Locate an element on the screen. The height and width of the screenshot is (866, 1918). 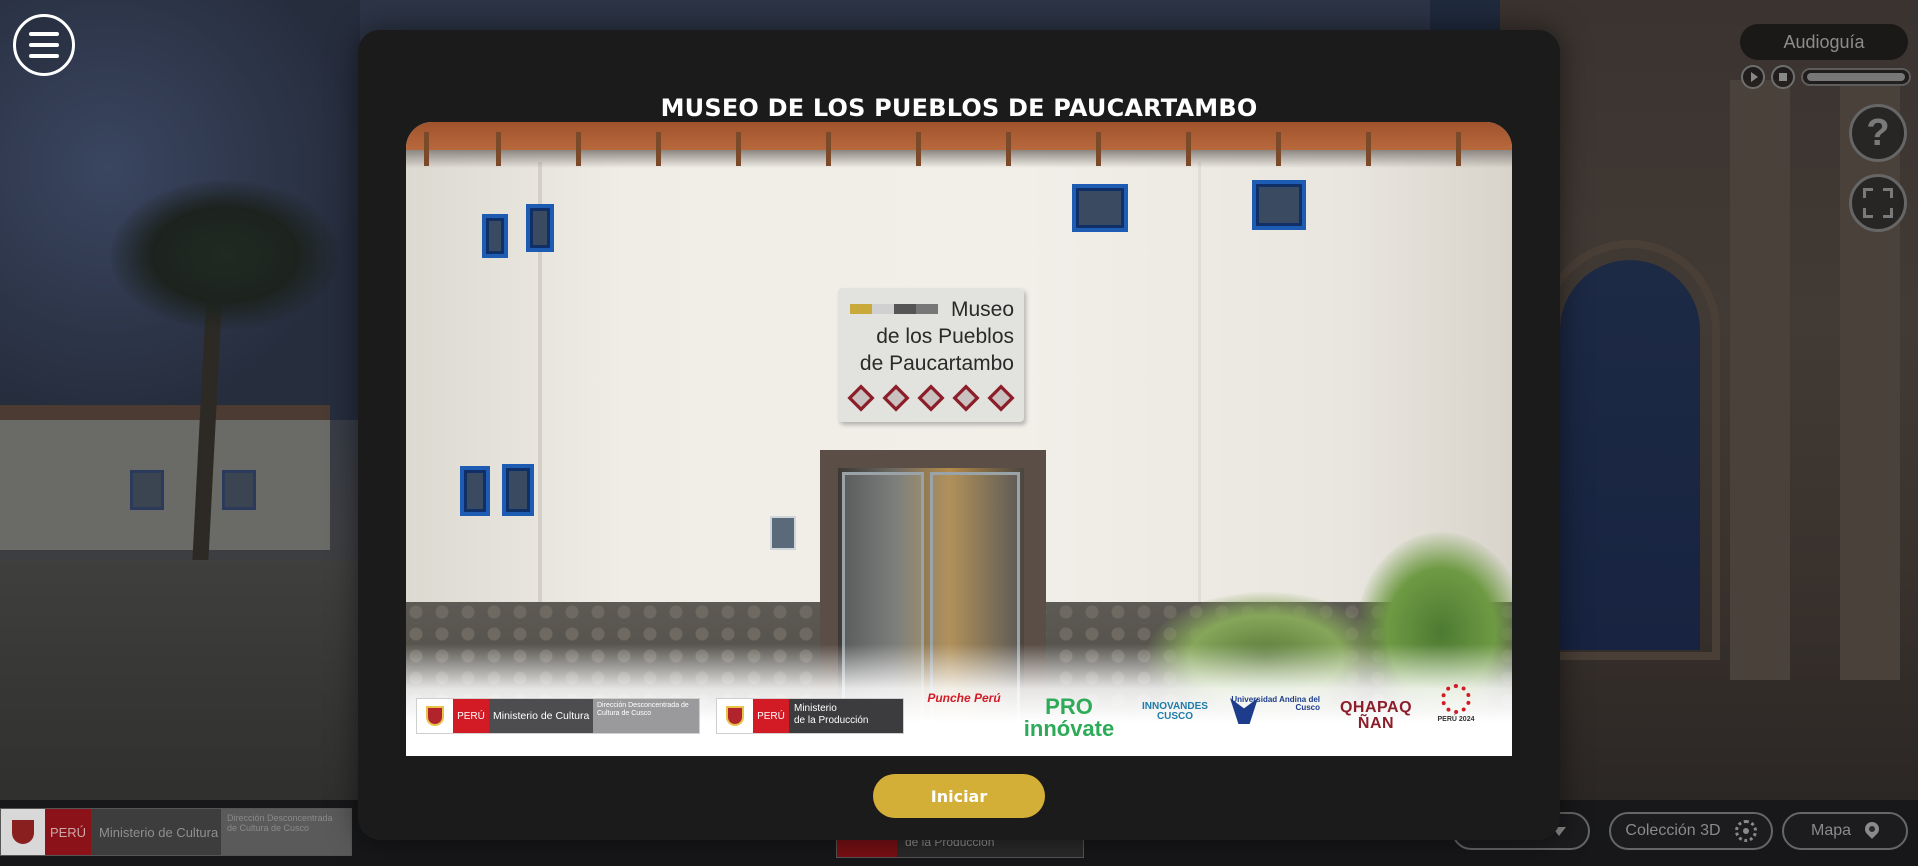
play-icon is located at coordinates (1754, 77).